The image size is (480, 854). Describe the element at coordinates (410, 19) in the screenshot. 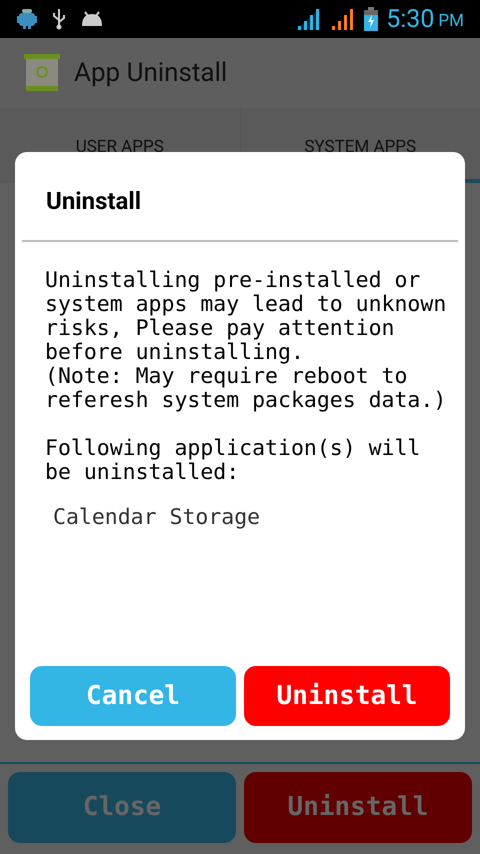

I see `clock-time: 5:30` at that location.